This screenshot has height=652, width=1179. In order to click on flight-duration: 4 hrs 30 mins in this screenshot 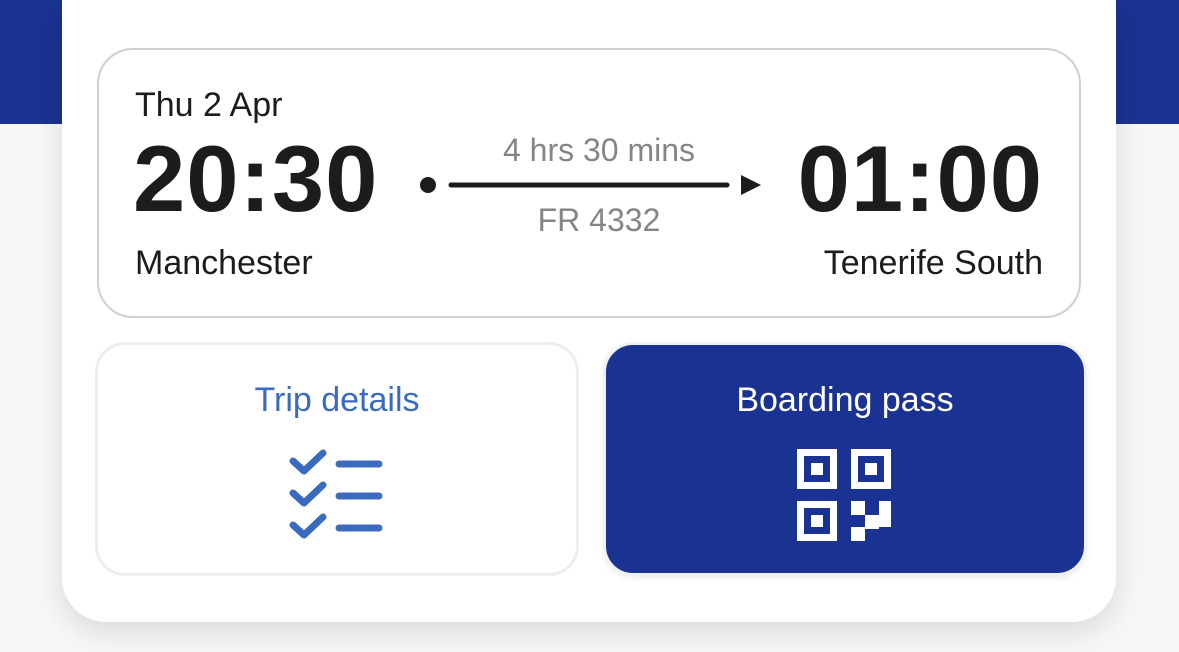, I will do `click(599, 150)`.